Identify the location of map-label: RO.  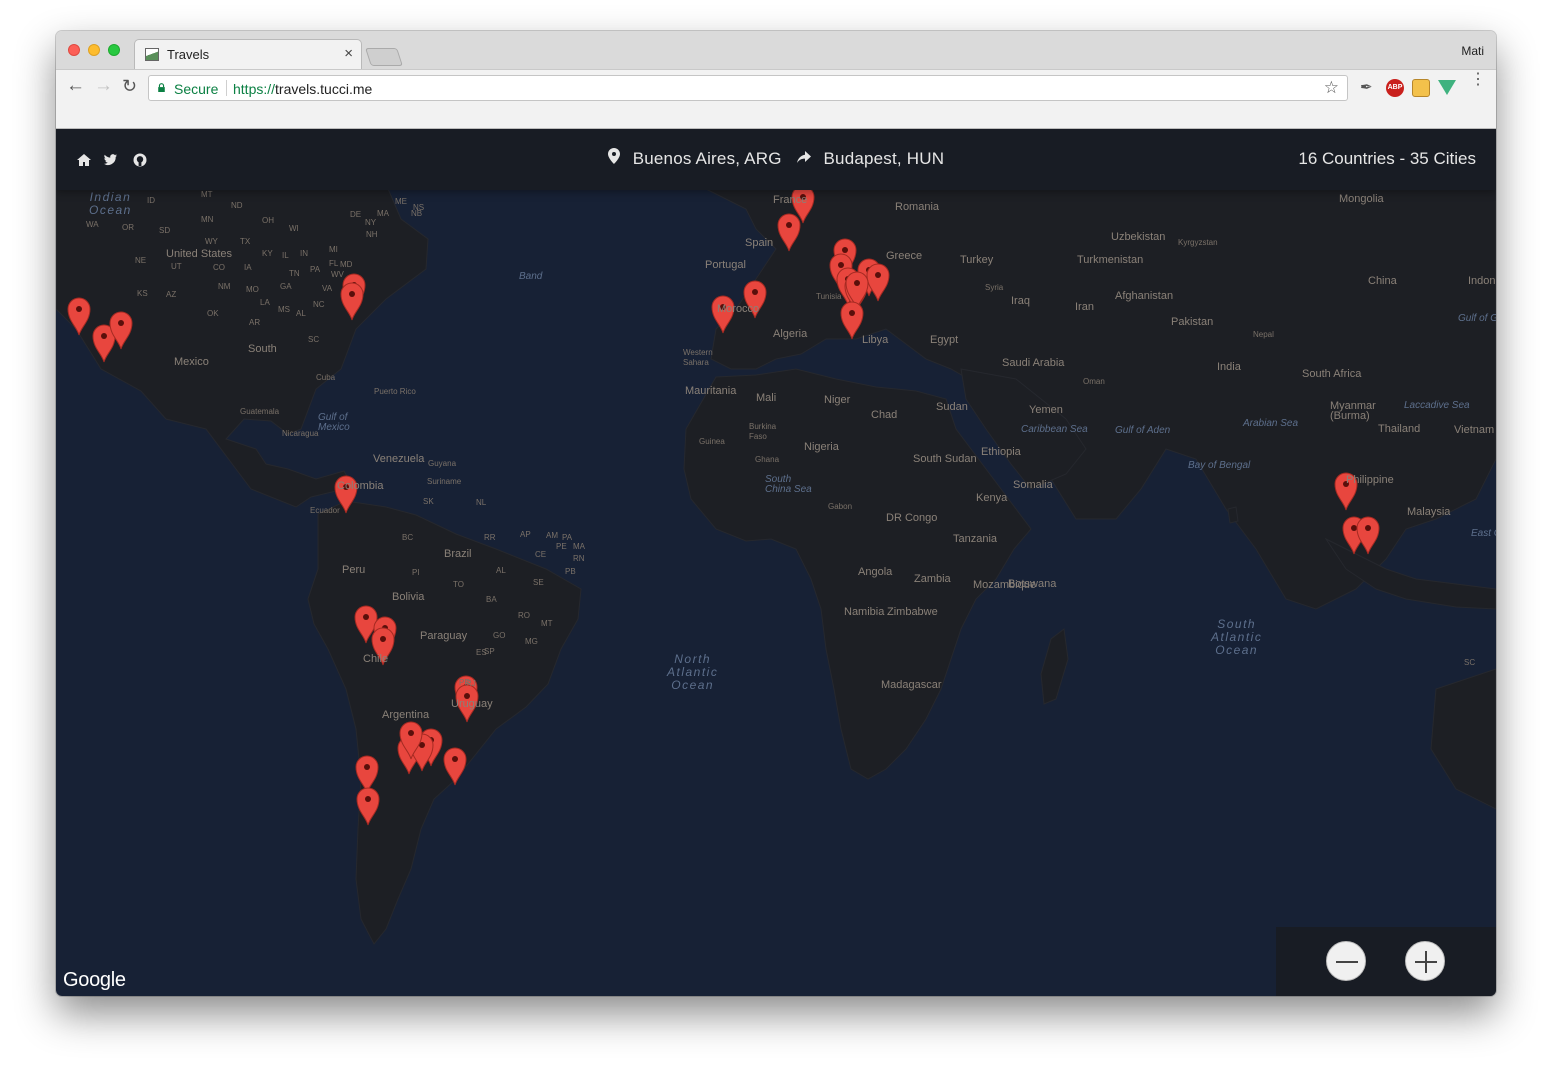
(524, 615).